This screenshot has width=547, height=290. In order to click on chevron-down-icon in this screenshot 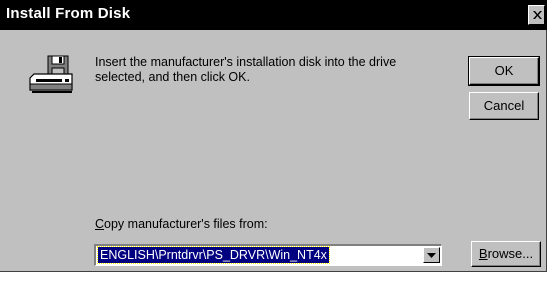, I will do `click(431, 255)`.